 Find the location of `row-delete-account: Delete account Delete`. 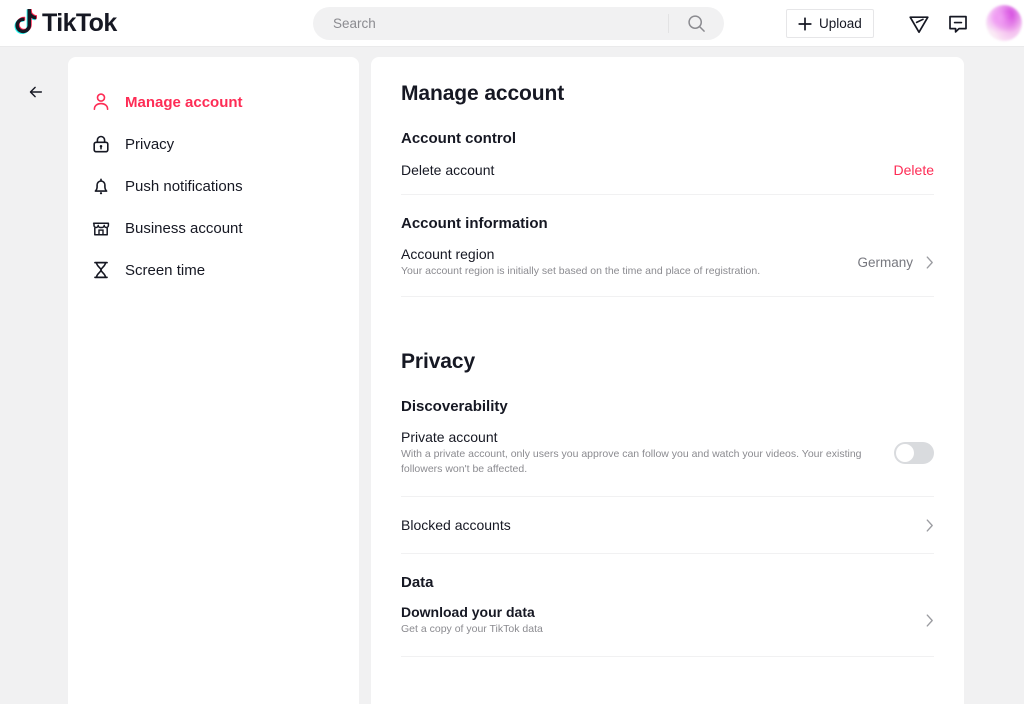

row-delete-account: Delete account Delete is located at coordinates (667, 178).